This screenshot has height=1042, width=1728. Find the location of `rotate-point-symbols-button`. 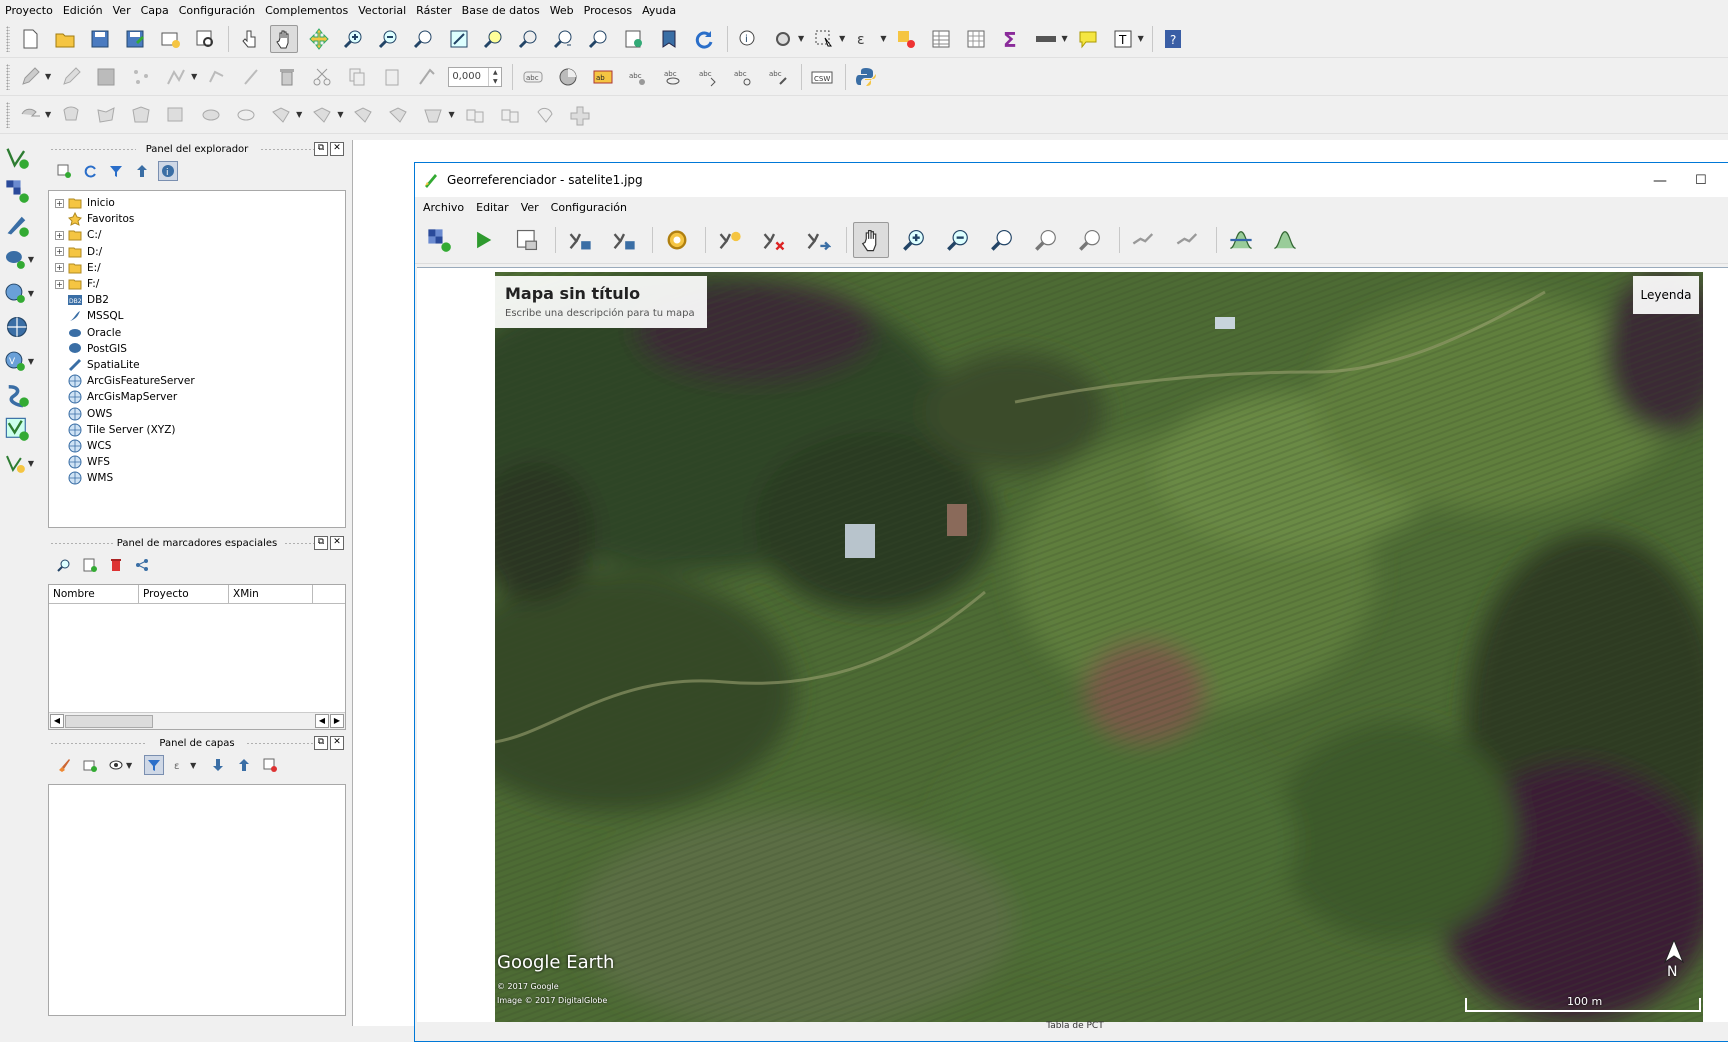

rotate-point-symbols-button is located at coordinates (545, 115).